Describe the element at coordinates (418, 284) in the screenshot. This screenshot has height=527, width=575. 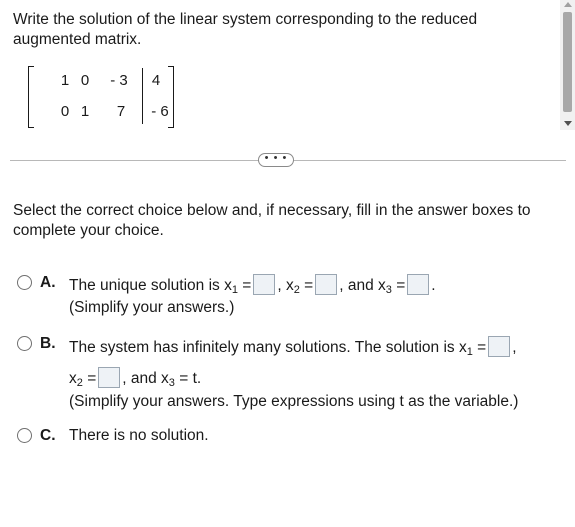
I see `answer-a-x3-input` at that location.